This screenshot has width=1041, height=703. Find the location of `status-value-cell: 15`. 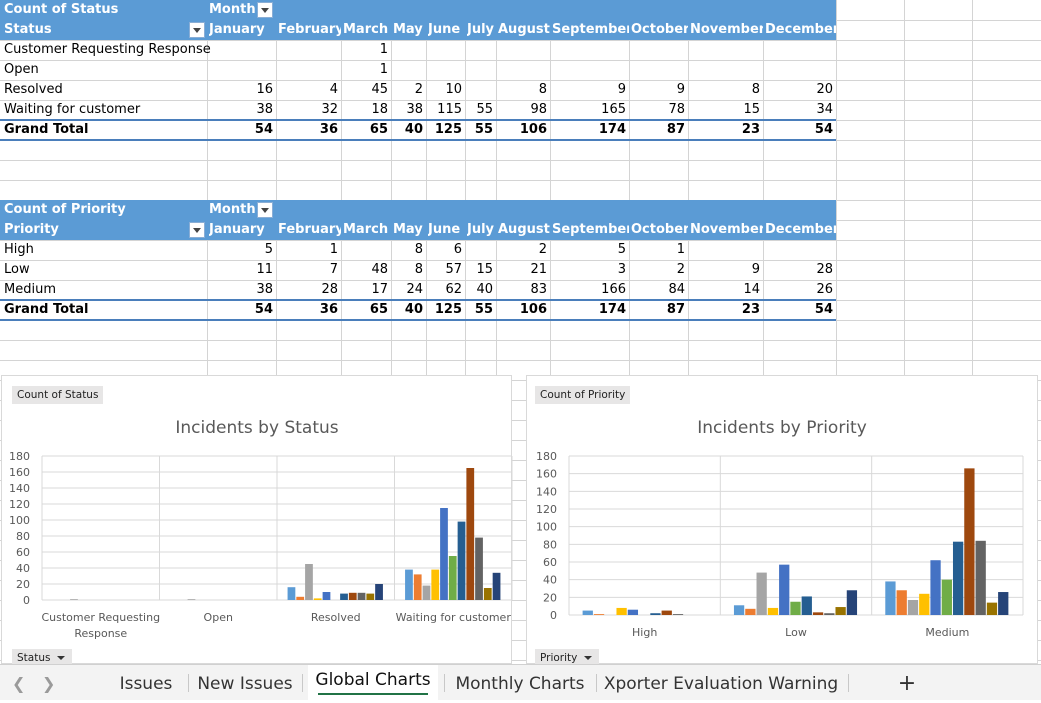

status-value-cell: 15 is located at coordinates (751, 109).